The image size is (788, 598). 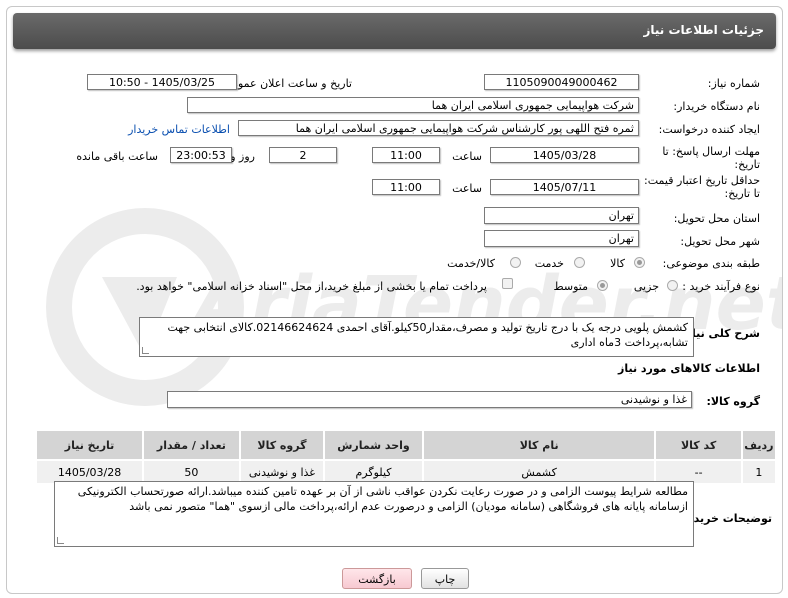 I want to click on process-radio-medium, so click(x=602, y=285).